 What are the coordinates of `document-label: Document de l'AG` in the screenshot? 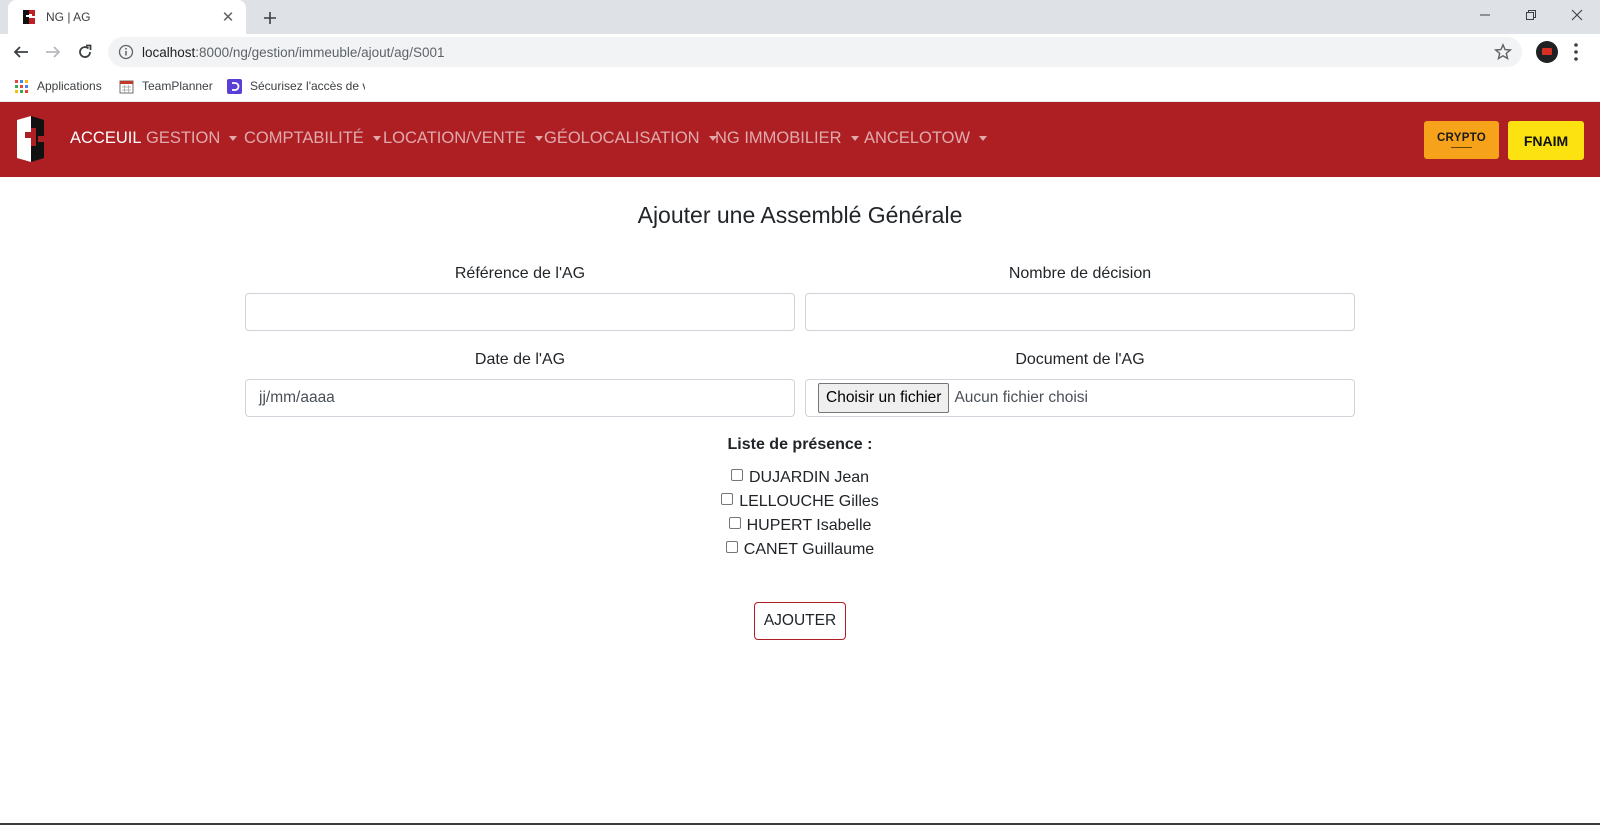 It's located at (1080, 359).